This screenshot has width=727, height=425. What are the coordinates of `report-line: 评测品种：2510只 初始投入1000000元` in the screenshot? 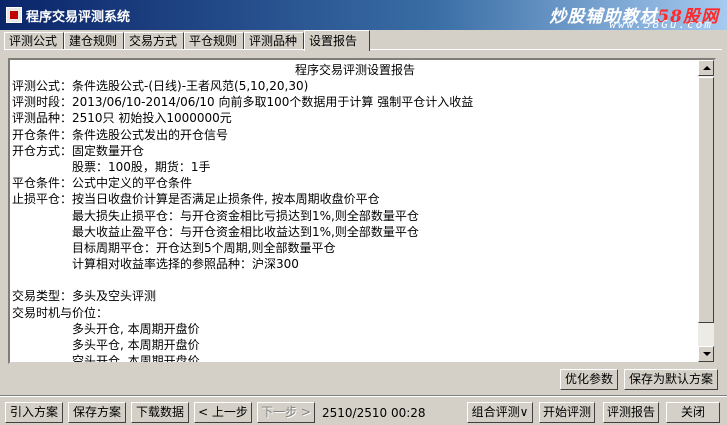 It's located at (122, 118).